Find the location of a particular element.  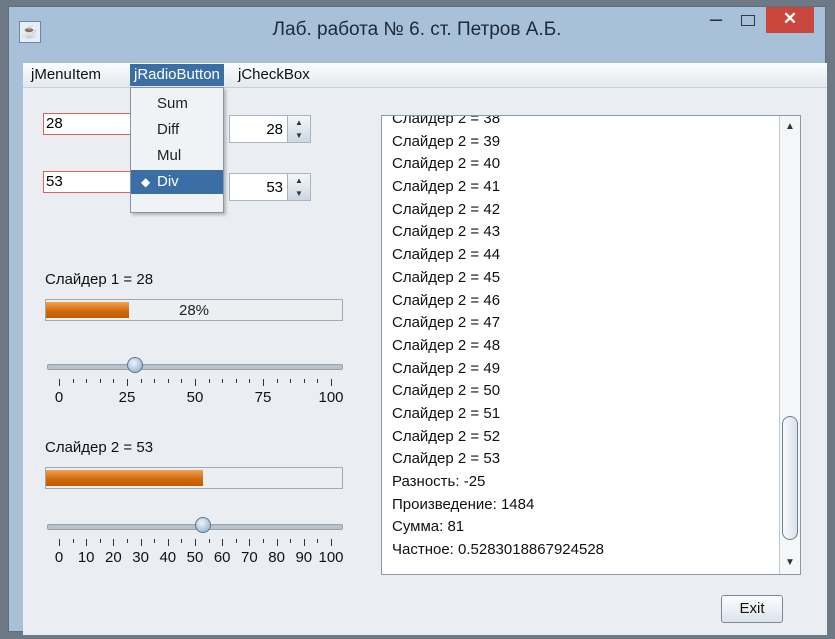

scroll-down-icon: ▼ is located at coordinates (790, 563).